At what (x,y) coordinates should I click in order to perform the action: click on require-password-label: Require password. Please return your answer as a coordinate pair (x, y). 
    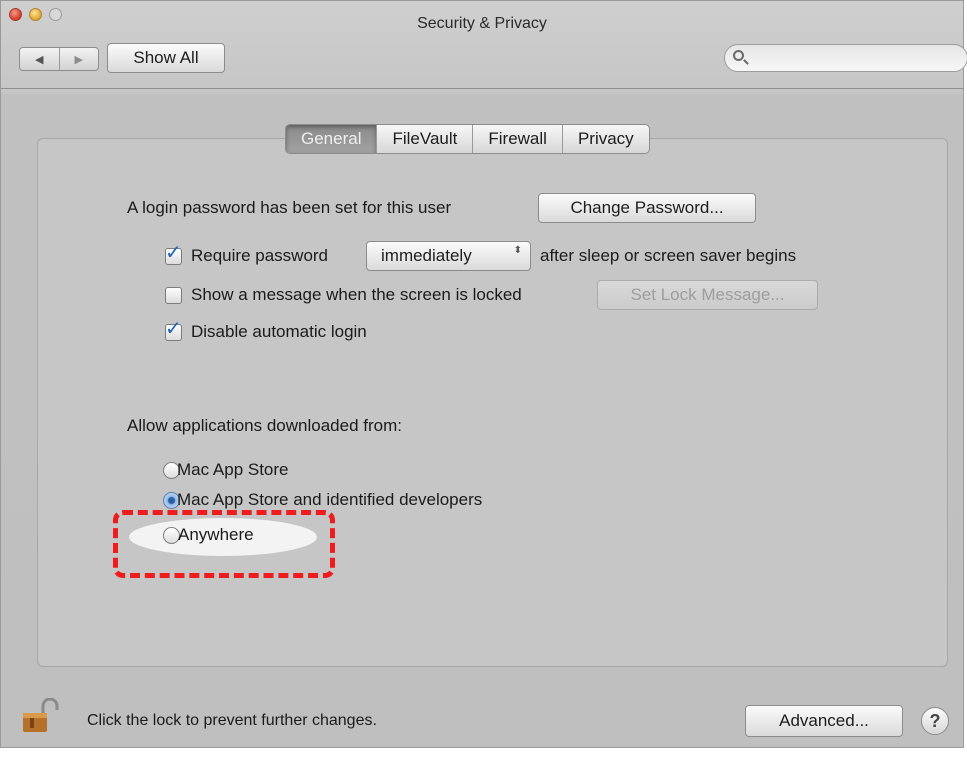
    Looking at the image, I should click on (260, 255).